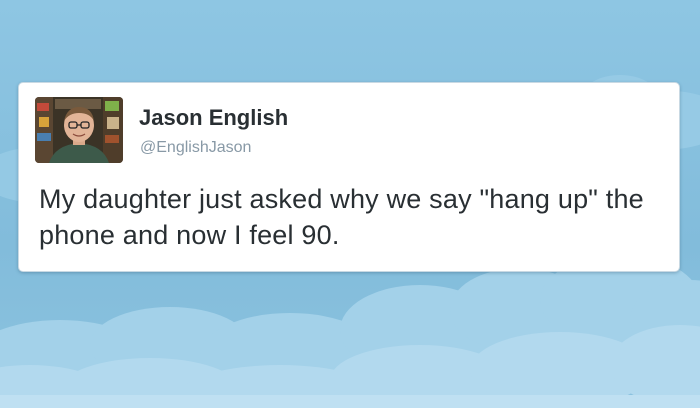 The width and height of the screenshot is (700, 408). What do you see at coordinates (213, 118) in the screenshot?
I see `display-name: Jason English` at bounding box center [213, 118].